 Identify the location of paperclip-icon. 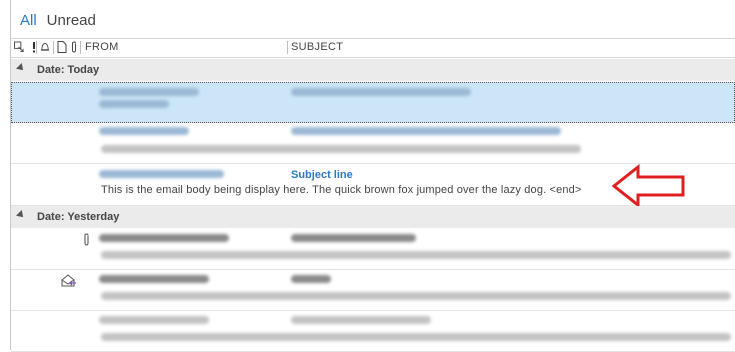
(86, 239).